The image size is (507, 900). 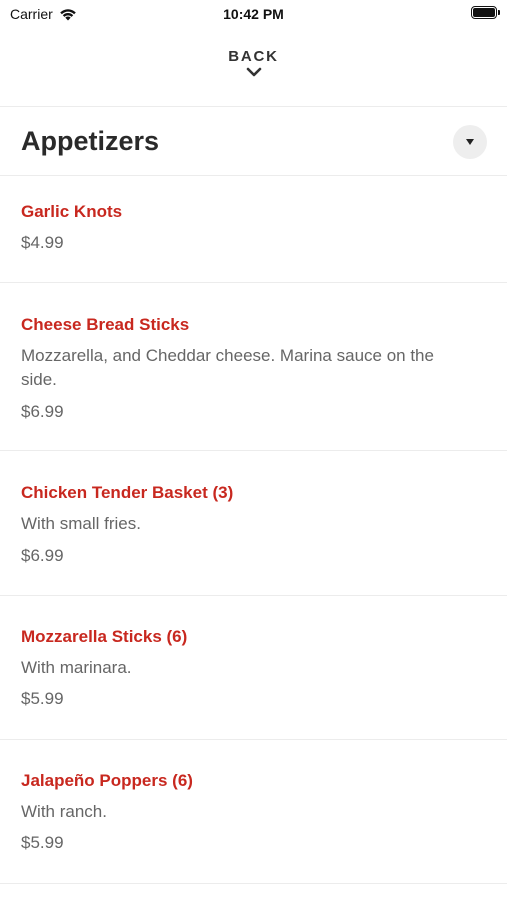 I want to click on battery-icon, so click(x=485, y=12).